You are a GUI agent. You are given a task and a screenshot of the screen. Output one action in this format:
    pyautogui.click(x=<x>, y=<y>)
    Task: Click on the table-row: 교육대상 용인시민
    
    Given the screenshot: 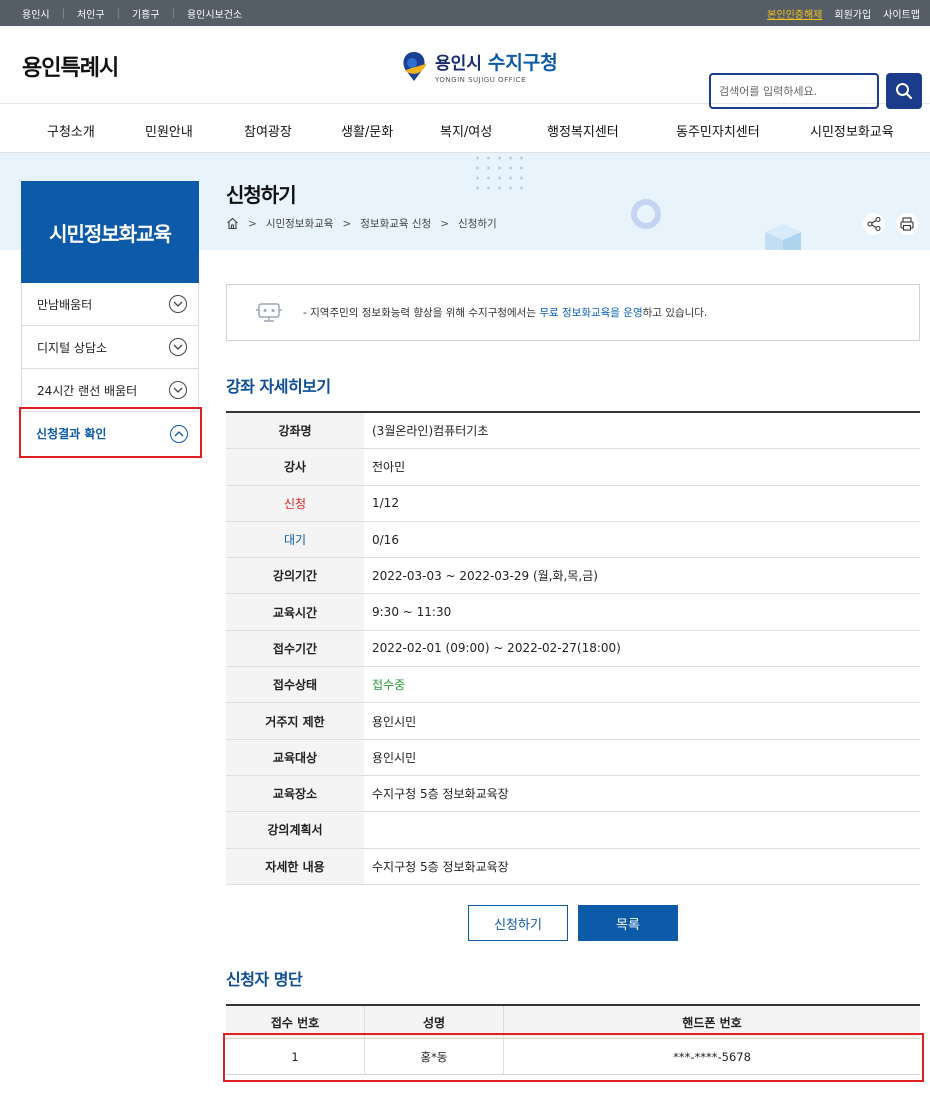 What is the action you would take?
    pyautogui.click(x=573, y=757)
    